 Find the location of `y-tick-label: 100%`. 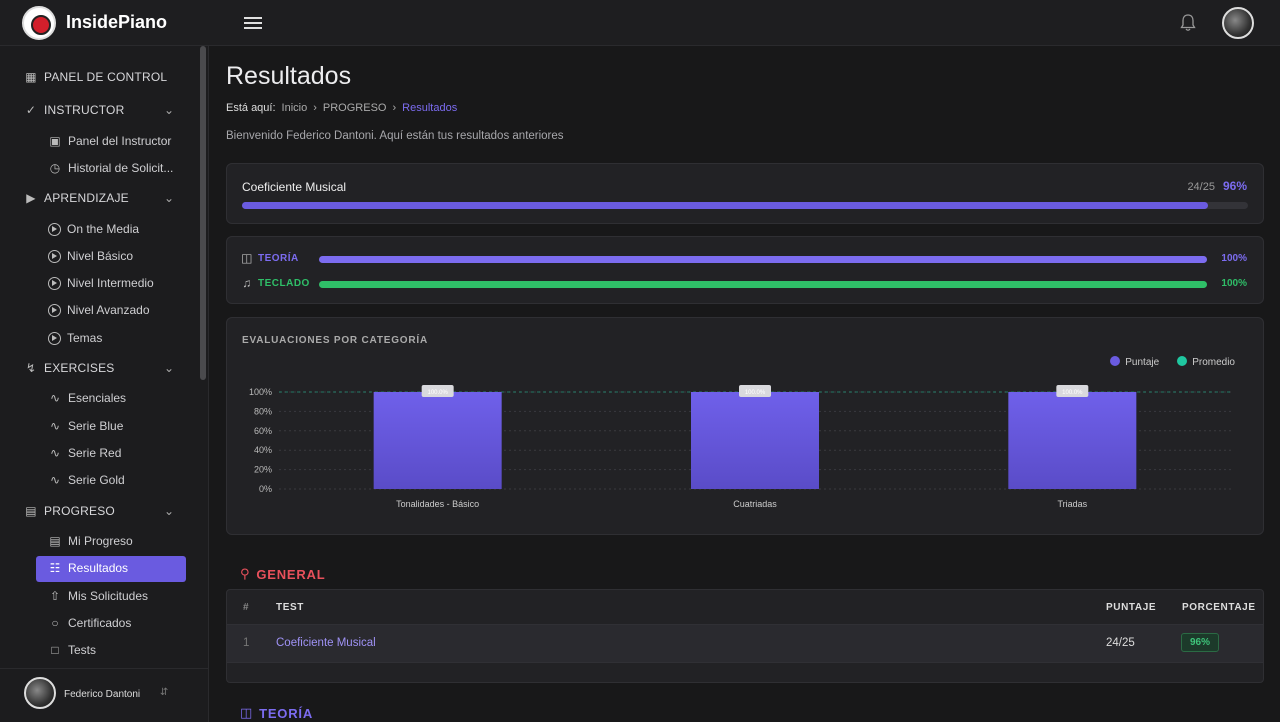

y-tick-label: 100% is located at coordinates (260, 392).